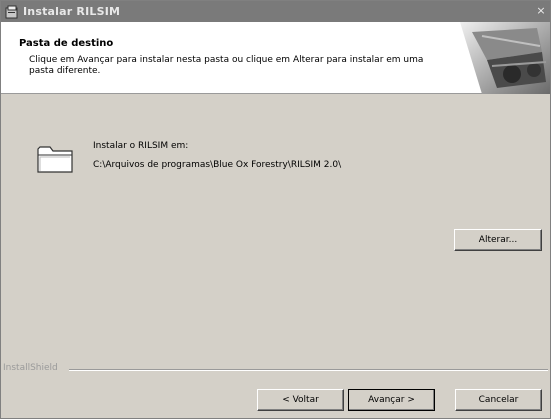 This screenshot has height=419, width=551. I want to click on folder-icon, so click(55, 159).